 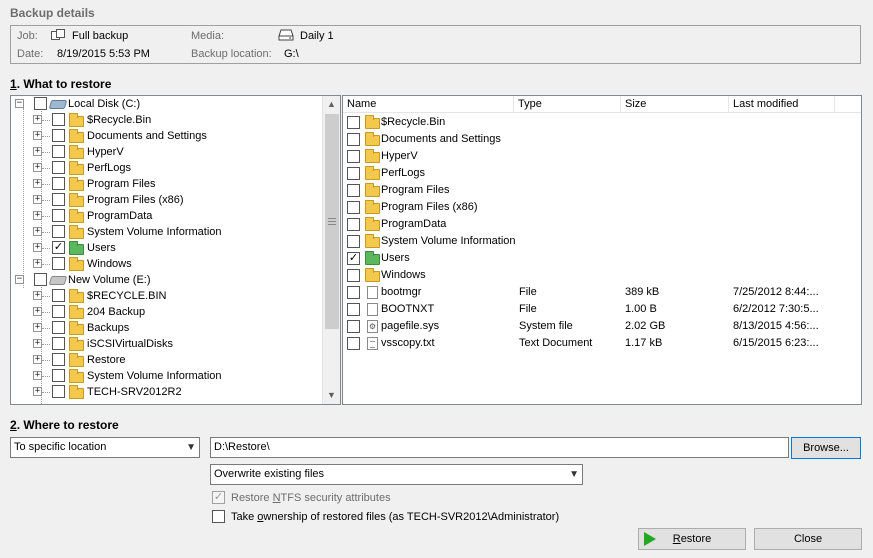 I want to click on list-item: ✓ Users, so click(x=602, y=258).